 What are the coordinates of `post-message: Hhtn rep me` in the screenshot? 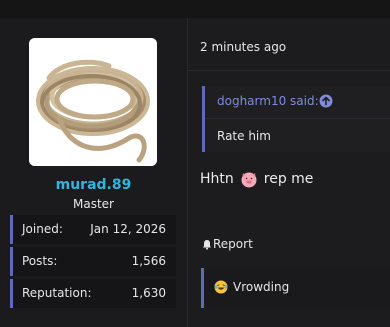 It's located at (256, 179).